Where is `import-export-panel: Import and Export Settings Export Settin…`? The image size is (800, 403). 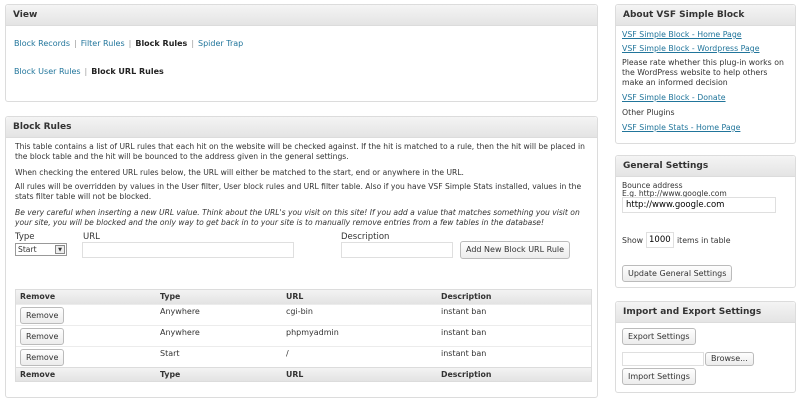 import-export-panel: Import and Export Settings Export Settin… is located at coordinates (705, 347).